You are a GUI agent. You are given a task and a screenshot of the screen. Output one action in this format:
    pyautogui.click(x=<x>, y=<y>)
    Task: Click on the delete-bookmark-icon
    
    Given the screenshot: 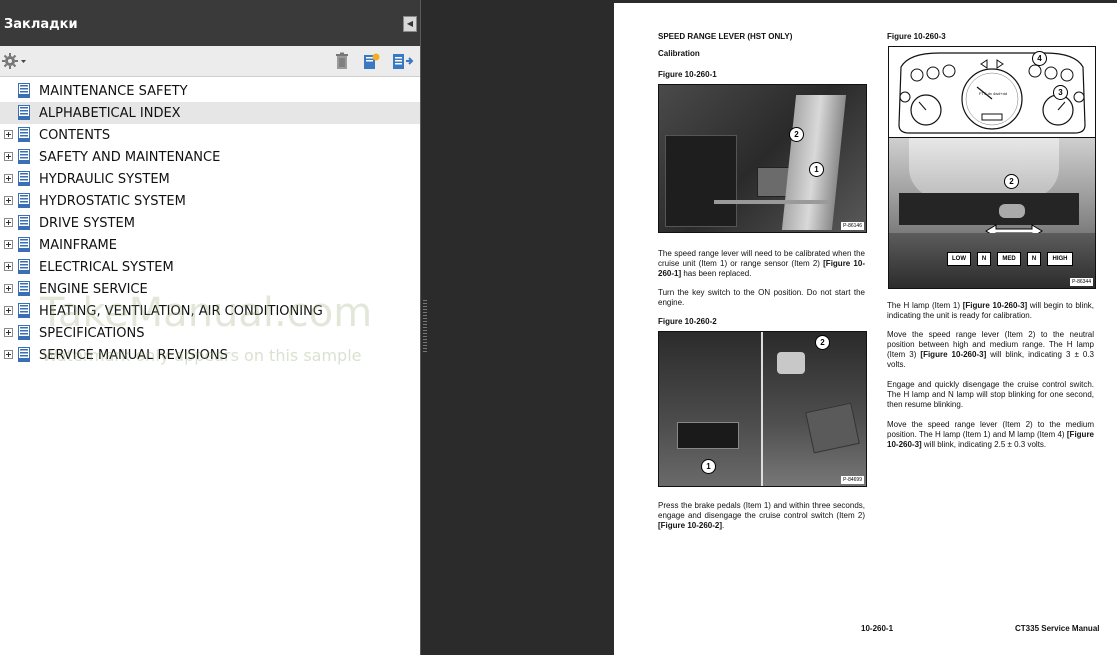 What is the action you would take?
    pyautogui.click(x=342, y=61)
    